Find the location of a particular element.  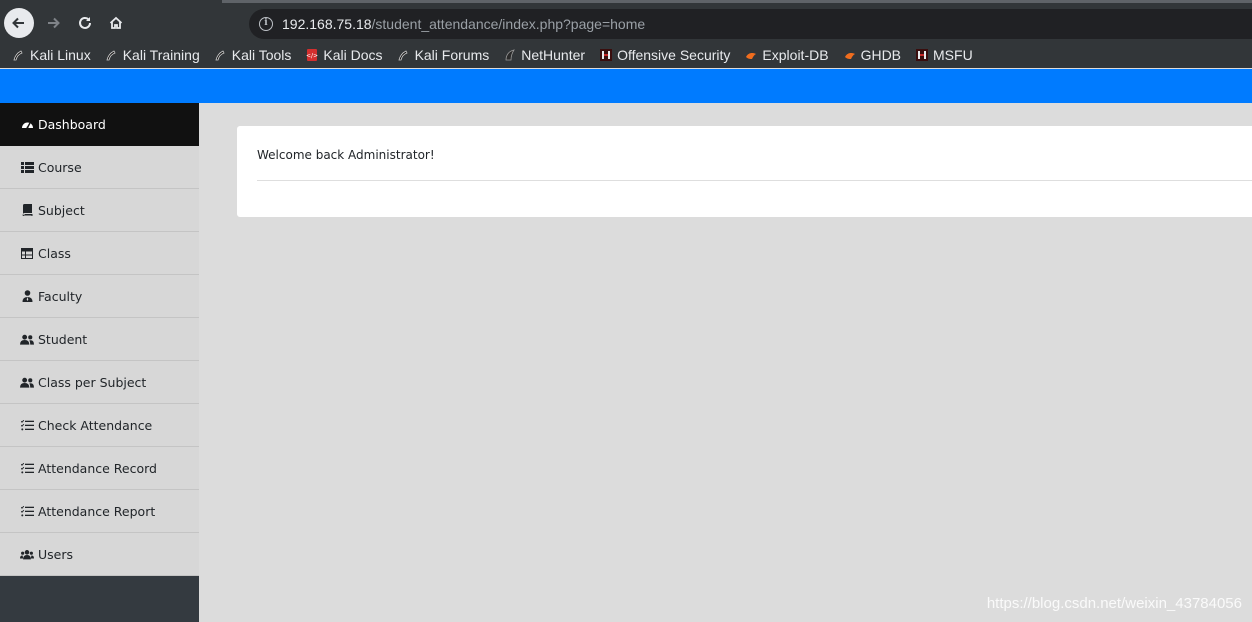

sidebar-item-label: Faculty is located at coordinates (60, 296).